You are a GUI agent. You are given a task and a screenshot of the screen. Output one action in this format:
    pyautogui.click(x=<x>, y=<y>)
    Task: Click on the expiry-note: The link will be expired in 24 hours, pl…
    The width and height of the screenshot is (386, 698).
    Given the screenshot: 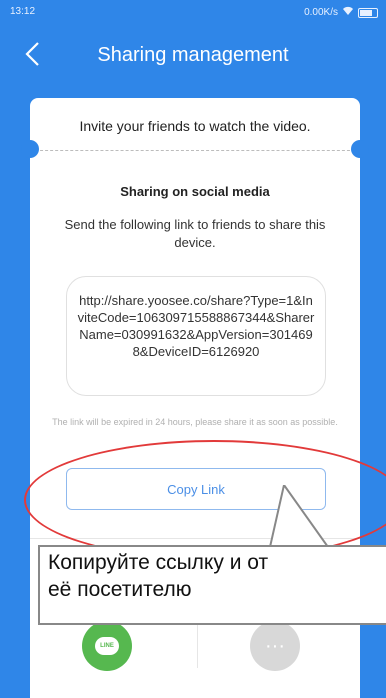 What is the action you would take?
    pyautogui.click(x=195, y=422)
    